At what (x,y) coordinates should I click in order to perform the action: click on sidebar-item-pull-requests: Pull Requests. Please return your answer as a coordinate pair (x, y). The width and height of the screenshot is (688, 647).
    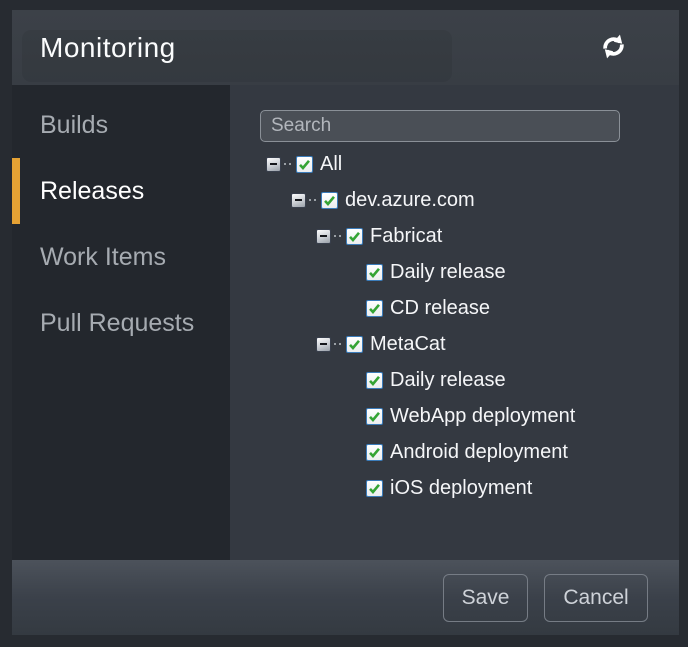
    Looking at the image, I should click on (121, 323).